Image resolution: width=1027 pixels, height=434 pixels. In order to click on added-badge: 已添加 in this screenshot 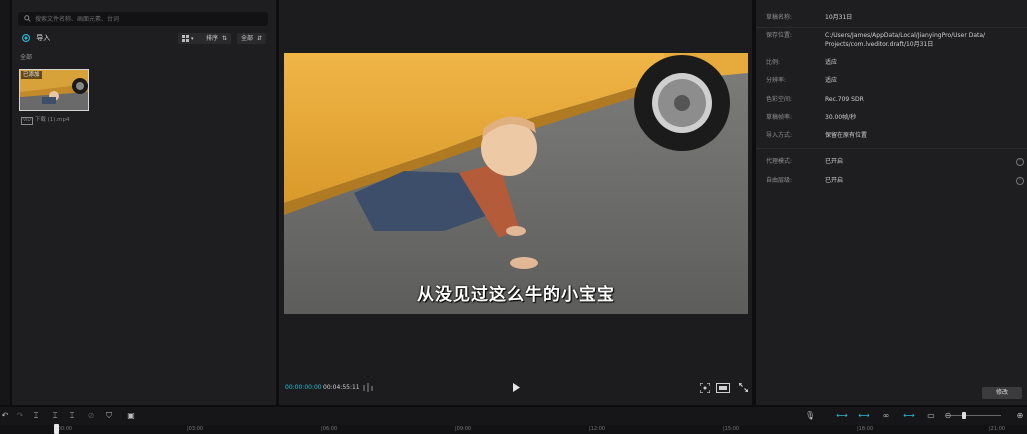, I will do `click(31, 75)`.